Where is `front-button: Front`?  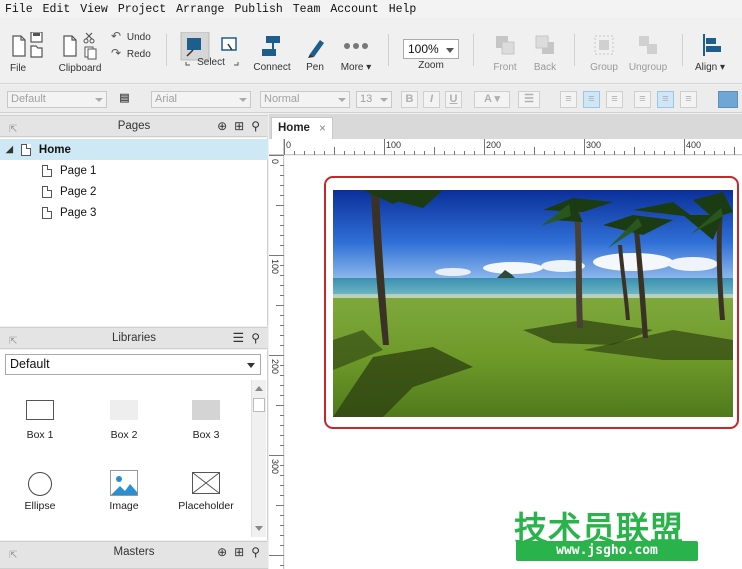
front-button: Front is located at coordinates (505, 52).